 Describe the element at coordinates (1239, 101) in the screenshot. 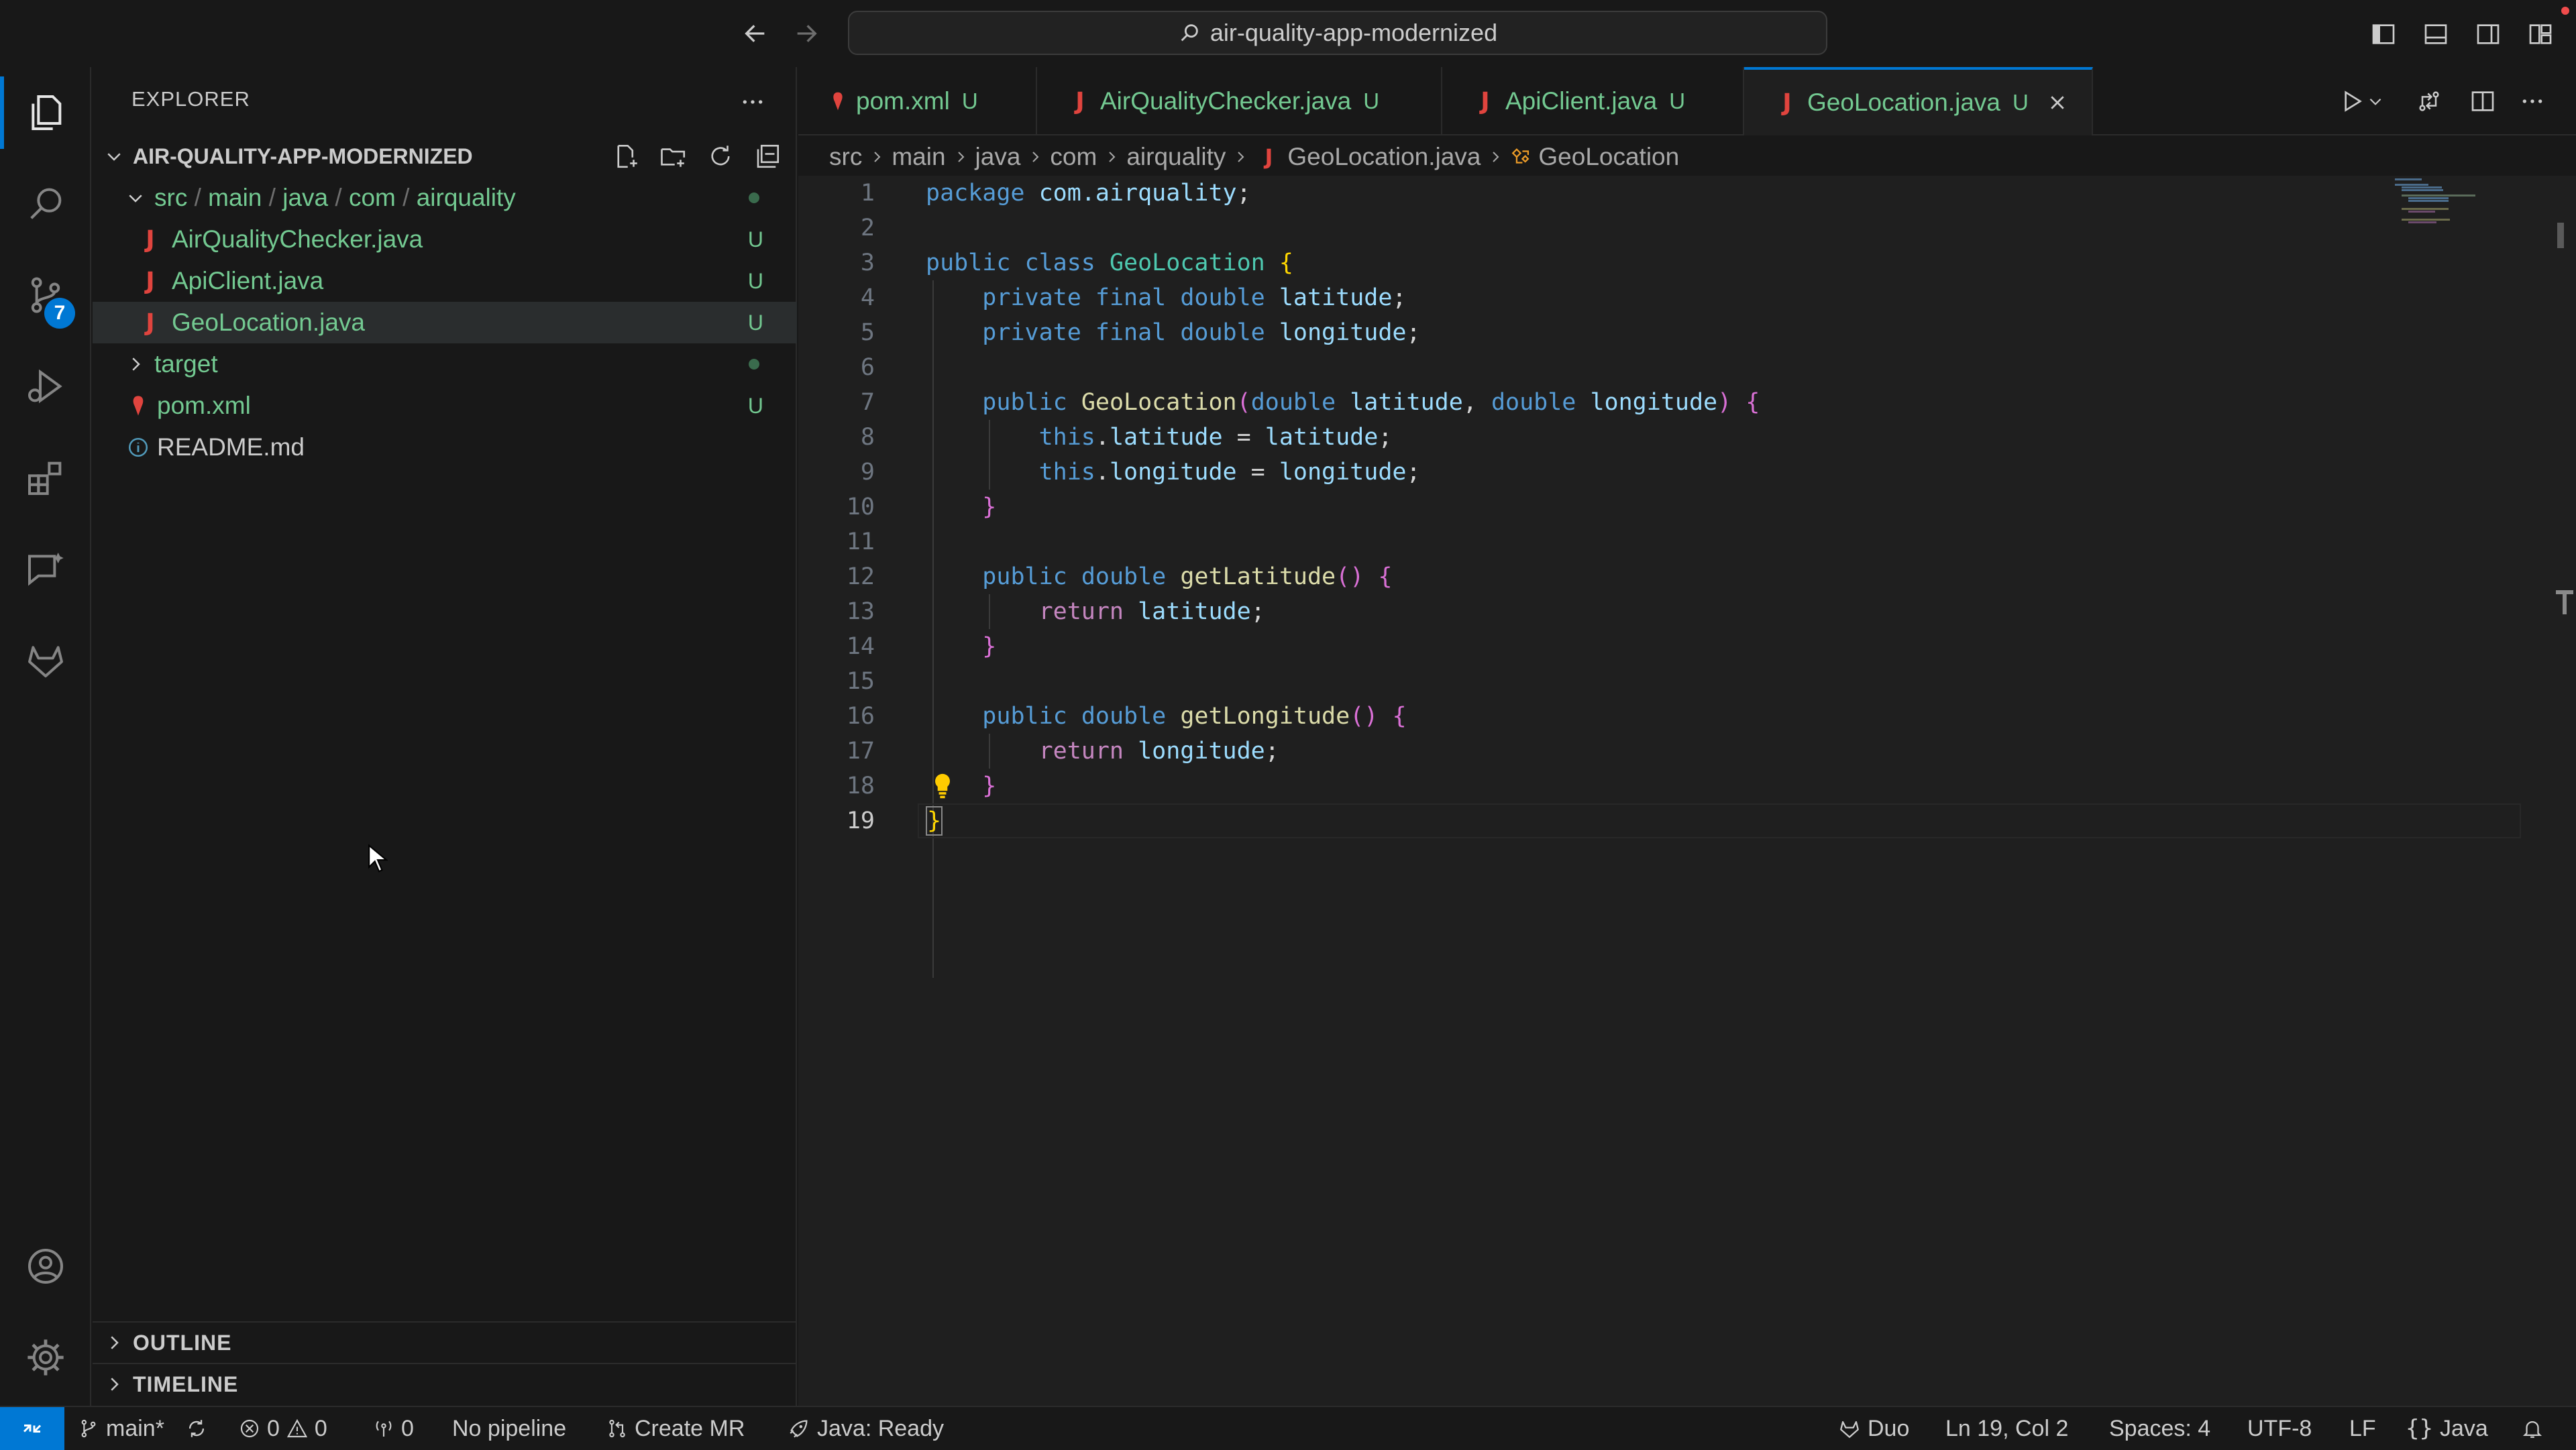

I see `tab-airqualitychecker: J AirQualityChecker.java U` at that location.